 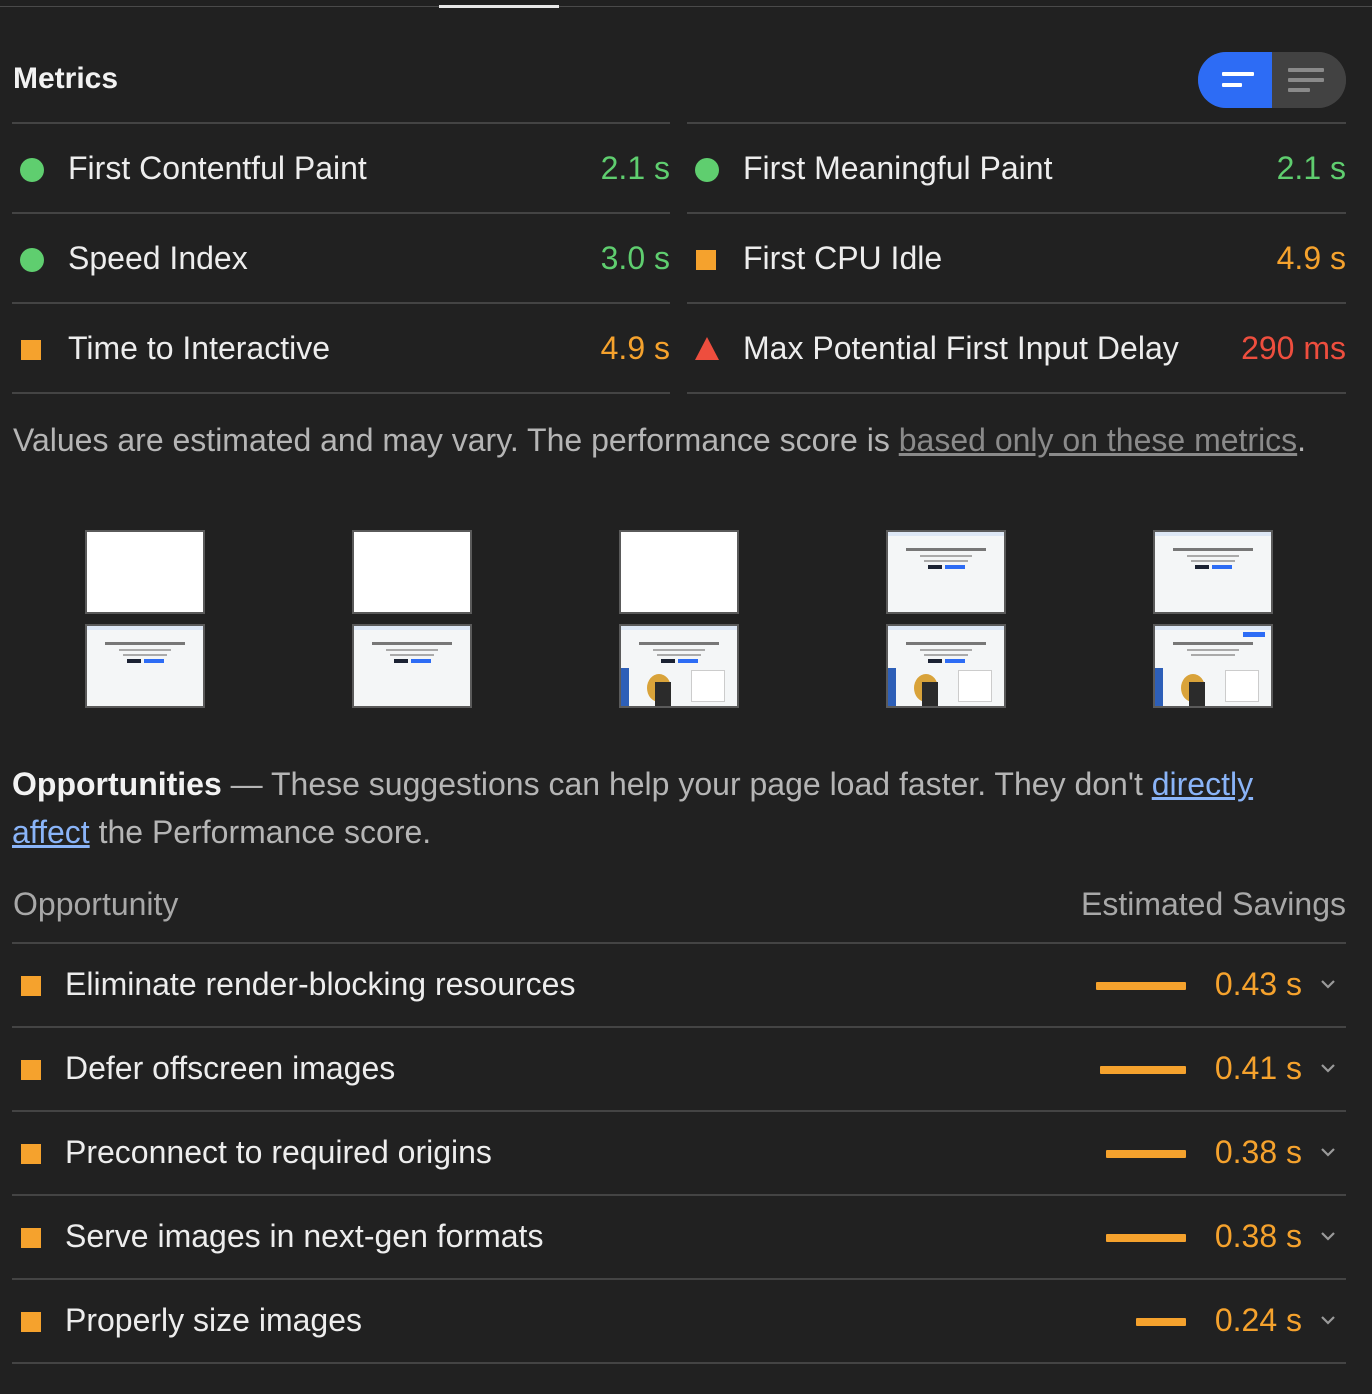 I want to click on metric-label: Max Potential First Input Delay, so click(x=961, y=348).